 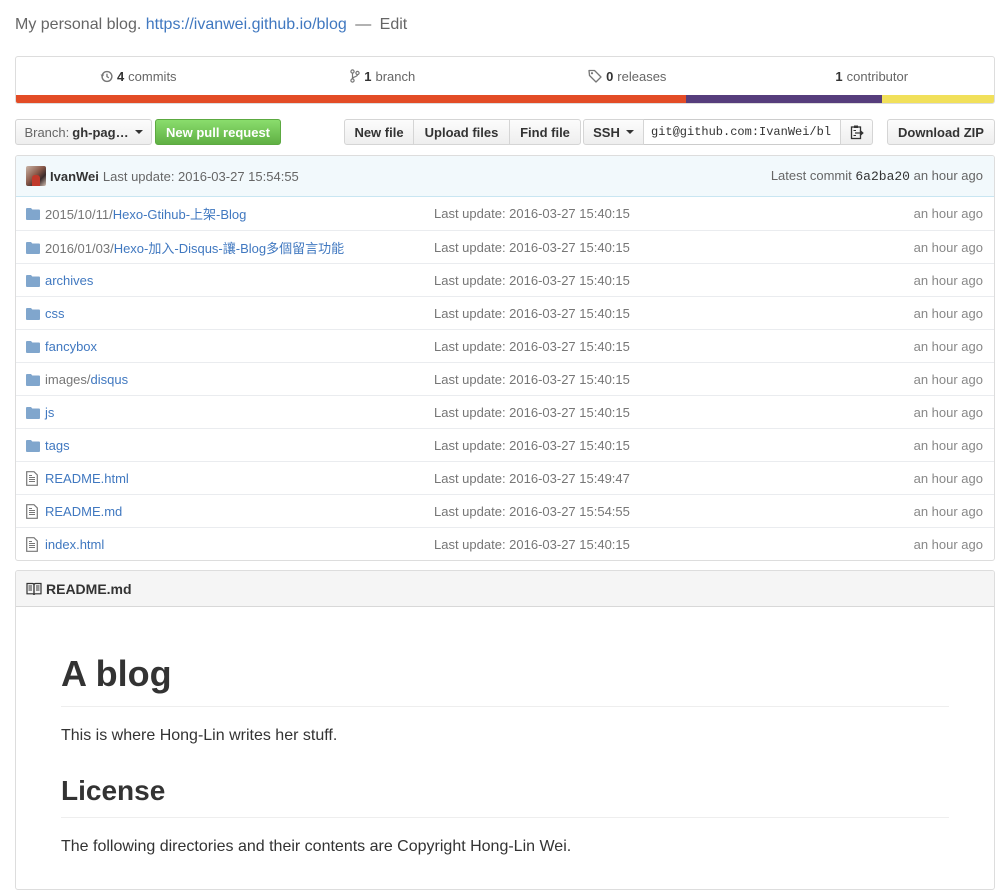 What do you see at coordinates (610, 76) in the screenshot?
I see `releases-count: 0` at bounding box center [610, 76].